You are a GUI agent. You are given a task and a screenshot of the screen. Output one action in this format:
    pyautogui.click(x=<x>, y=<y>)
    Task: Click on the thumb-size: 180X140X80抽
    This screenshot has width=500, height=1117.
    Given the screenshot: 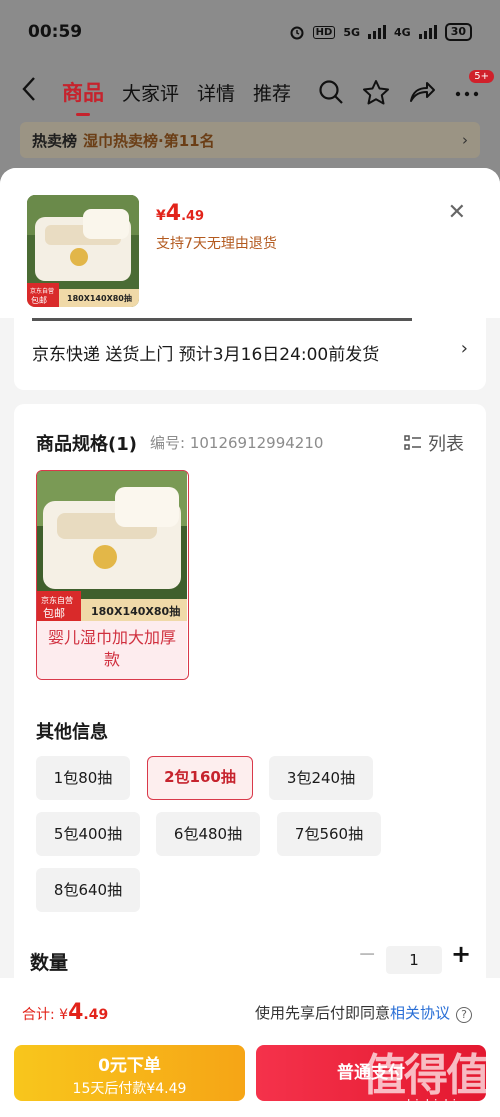 What is the action you would take?
    pyautogui.click(x=99, y=298)
    